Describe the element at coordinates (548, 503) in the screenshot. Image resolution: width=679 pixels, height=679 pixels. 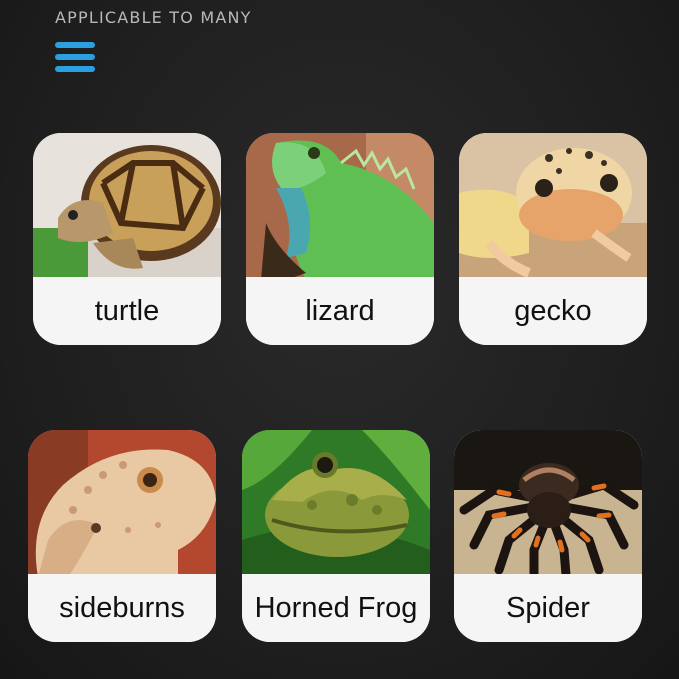
I see `tarantula-photo` at that location.